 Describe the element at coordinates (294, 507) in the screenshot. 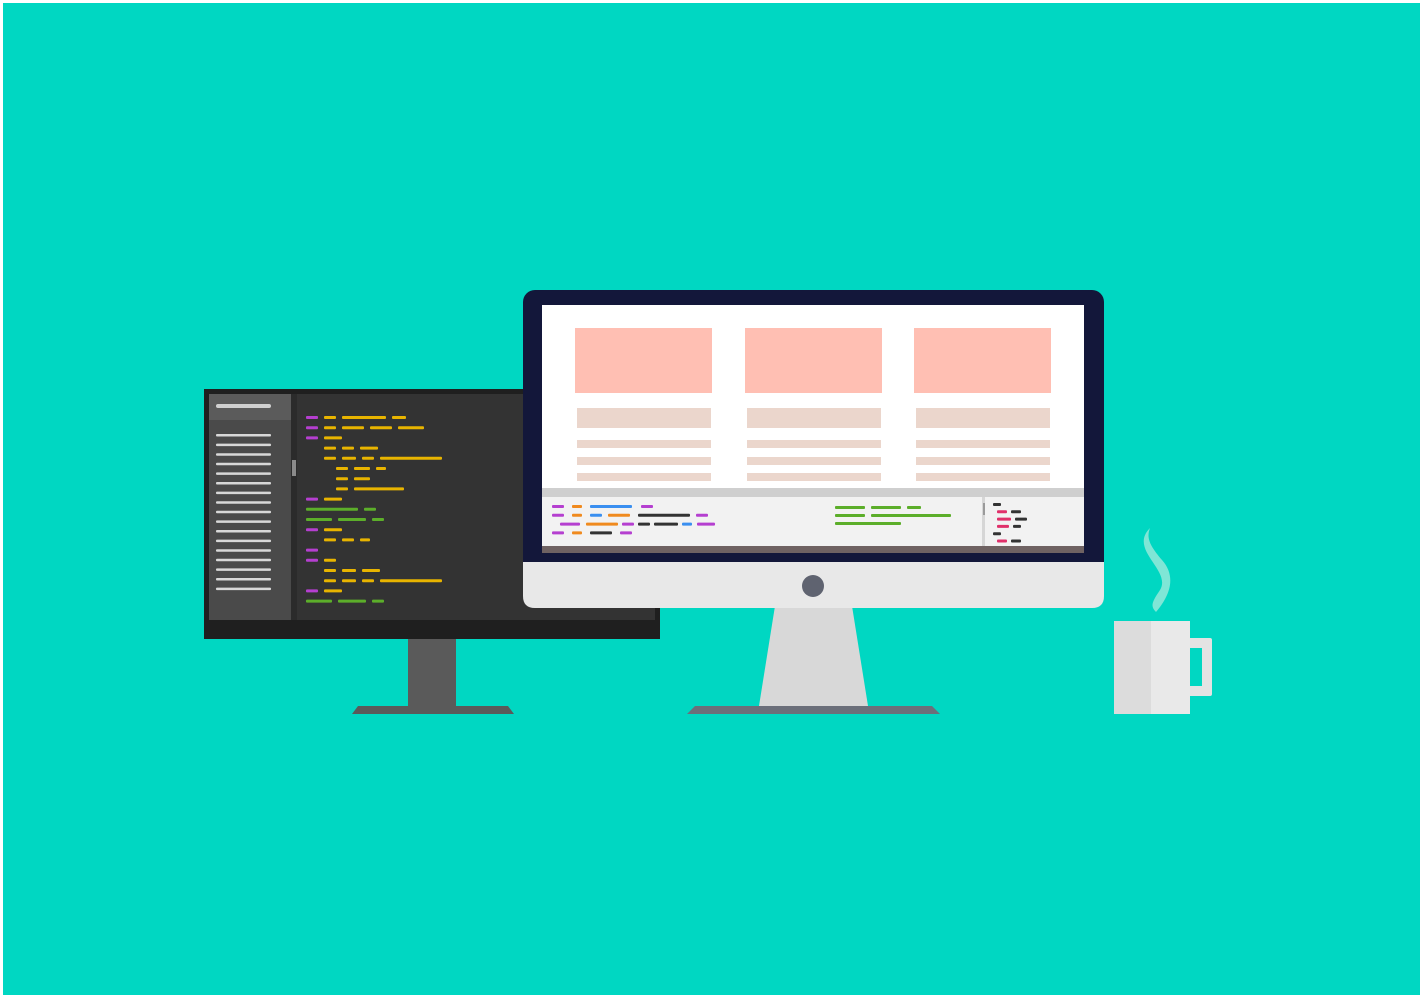

I see `sidebar-divider` at that location.